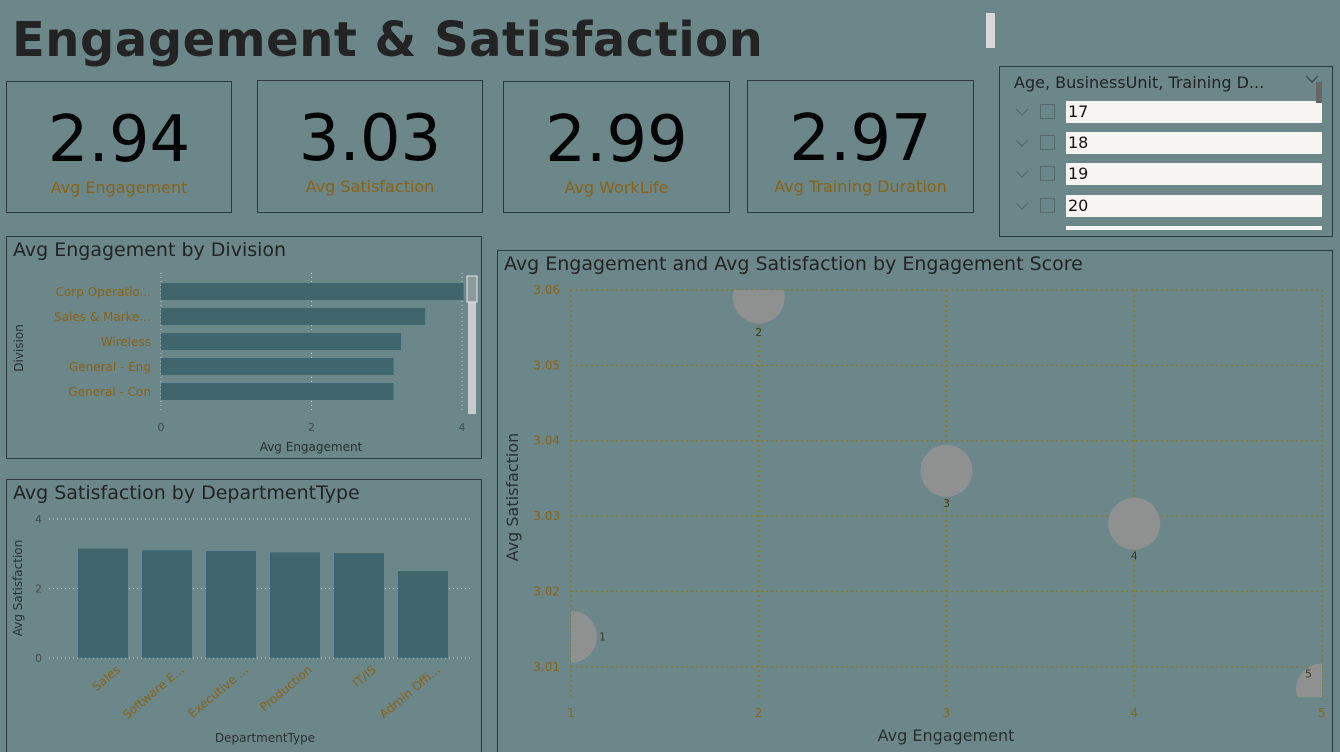 This screenshot has height=752, width=1340. I want to click on y-tick-label: 3.05, so click(546, 365).